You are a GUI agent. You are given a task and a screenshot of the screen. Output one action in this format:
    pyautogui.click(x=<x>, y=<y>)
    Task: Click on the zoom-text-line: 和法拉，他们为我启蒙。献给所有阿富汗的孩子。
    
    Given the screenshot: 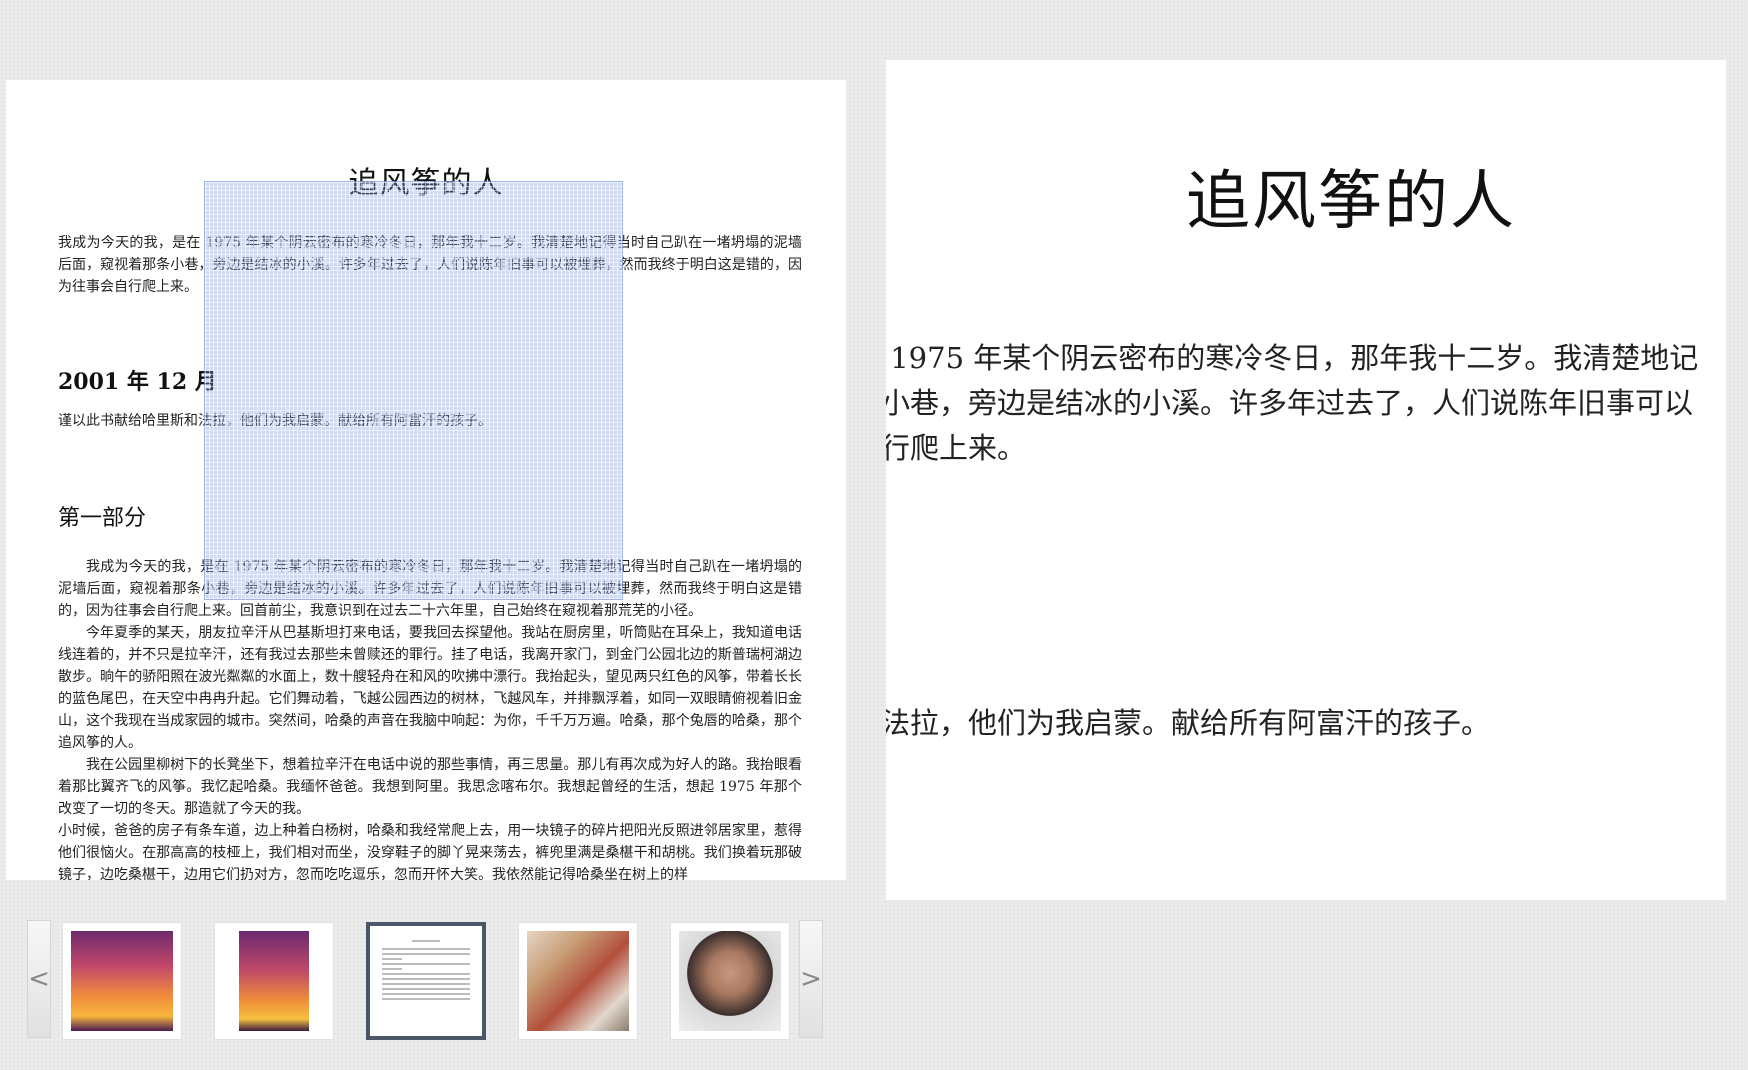 What is the action you would take?
    pyautogui.click(x=1188, y=723)
    